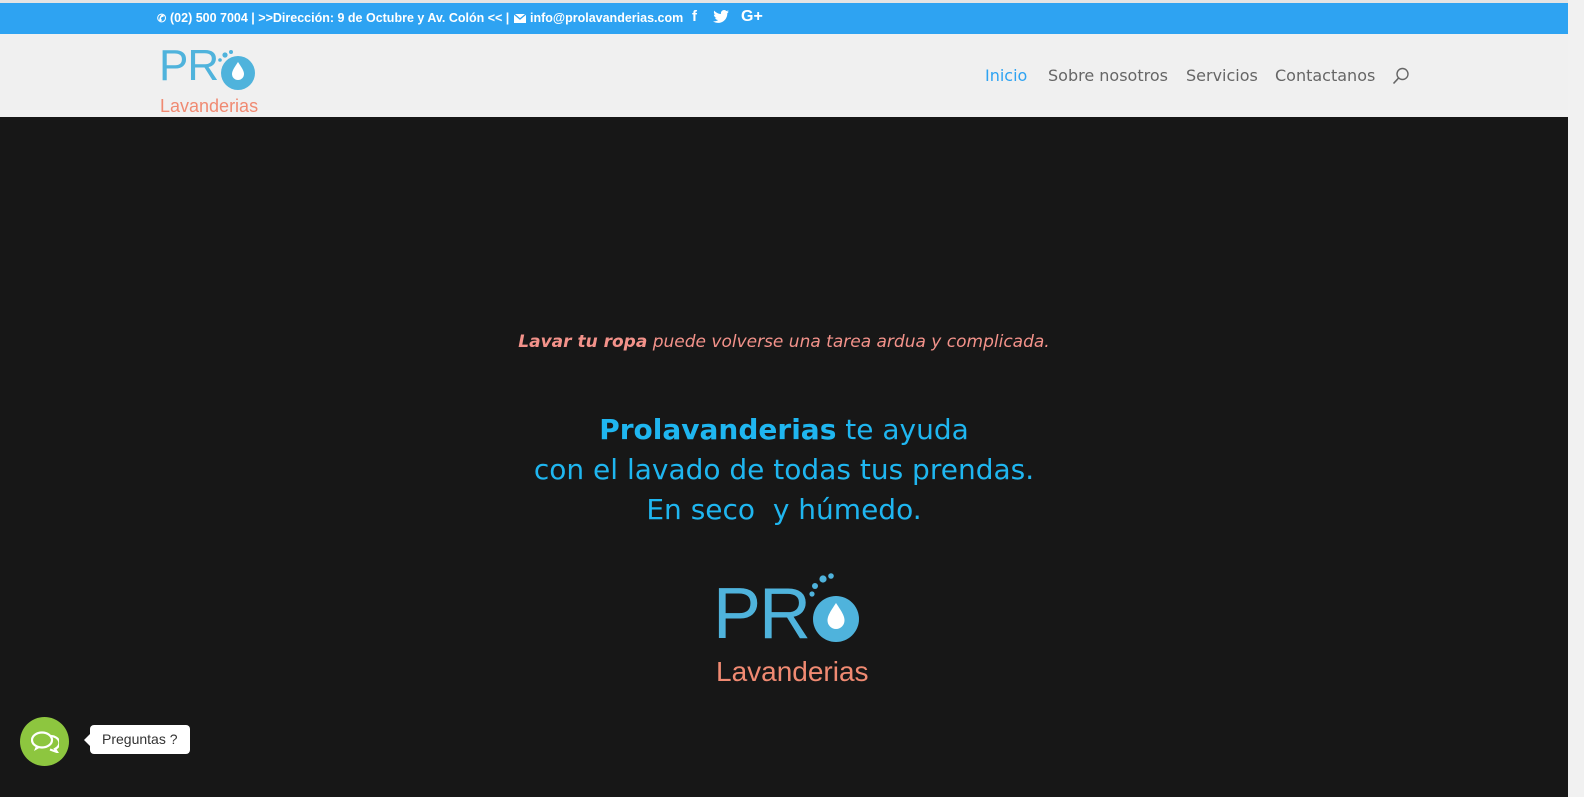  I want to click on search-icon, so click(1401, 76).